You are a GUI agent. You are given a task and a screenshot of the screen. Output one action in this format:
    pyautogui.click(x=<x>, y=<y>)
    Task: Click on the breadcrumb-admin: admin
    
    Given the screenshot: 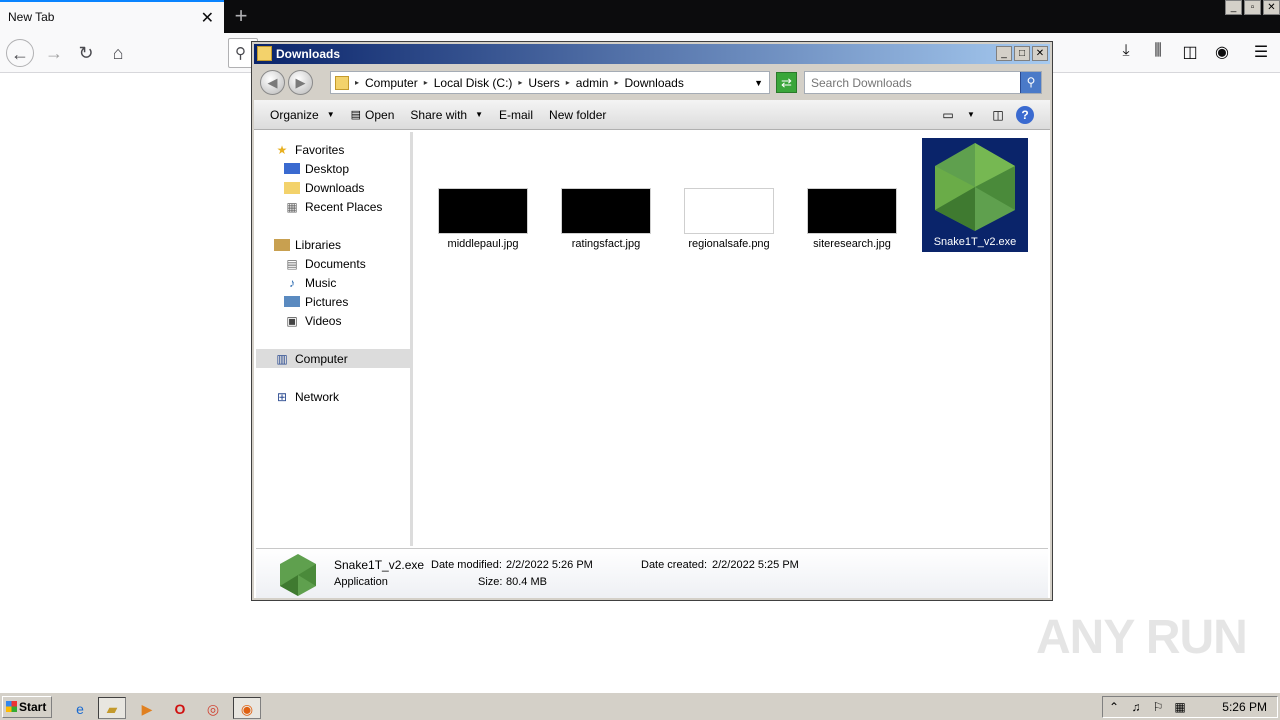 What is the action you would take?
    pyautogui.click(x=592, y=83)
    